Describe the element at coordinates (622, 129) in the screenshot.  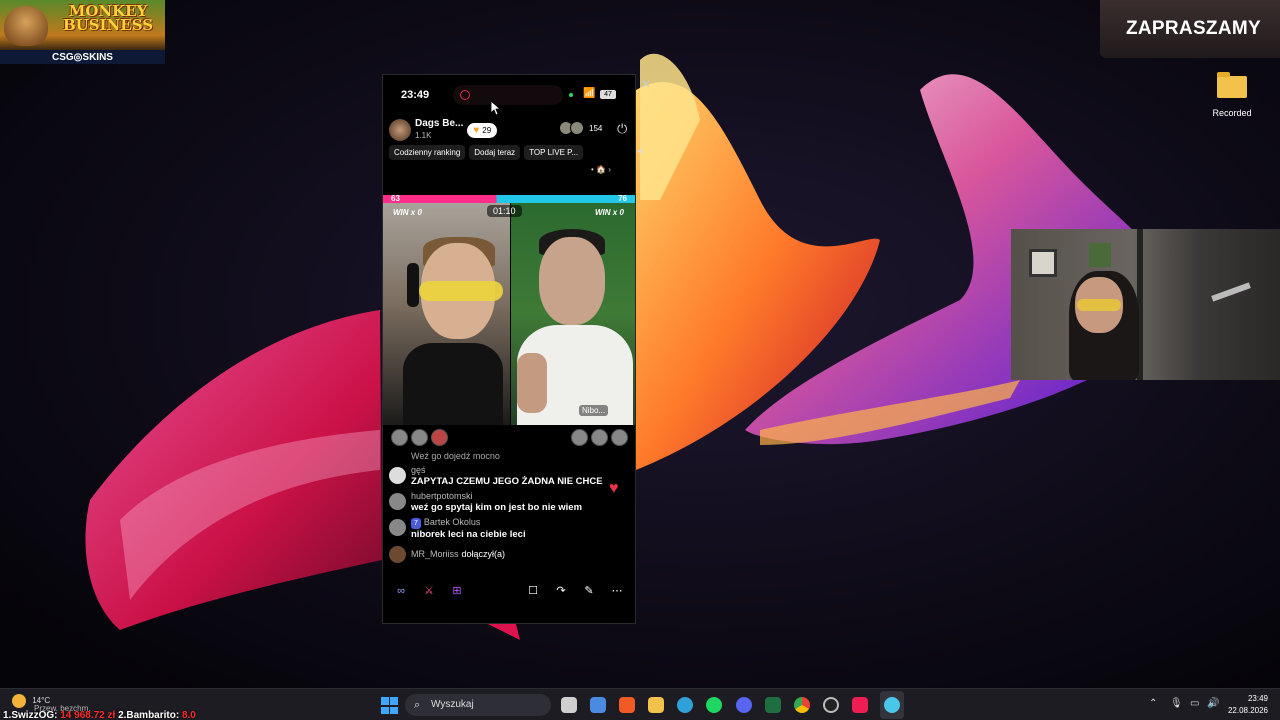
I see `power-icon: ⏻` at that location.